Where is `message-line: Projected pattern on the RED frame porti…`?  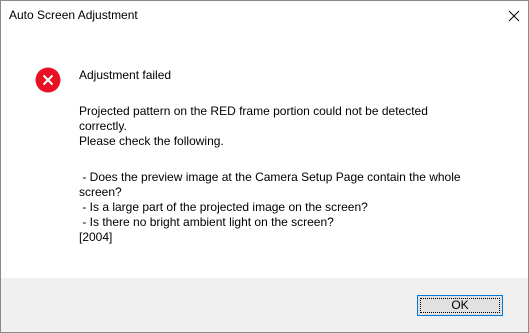
message-line: Projected pattern on the RED frame porti… is located at coordinates (253, 111).